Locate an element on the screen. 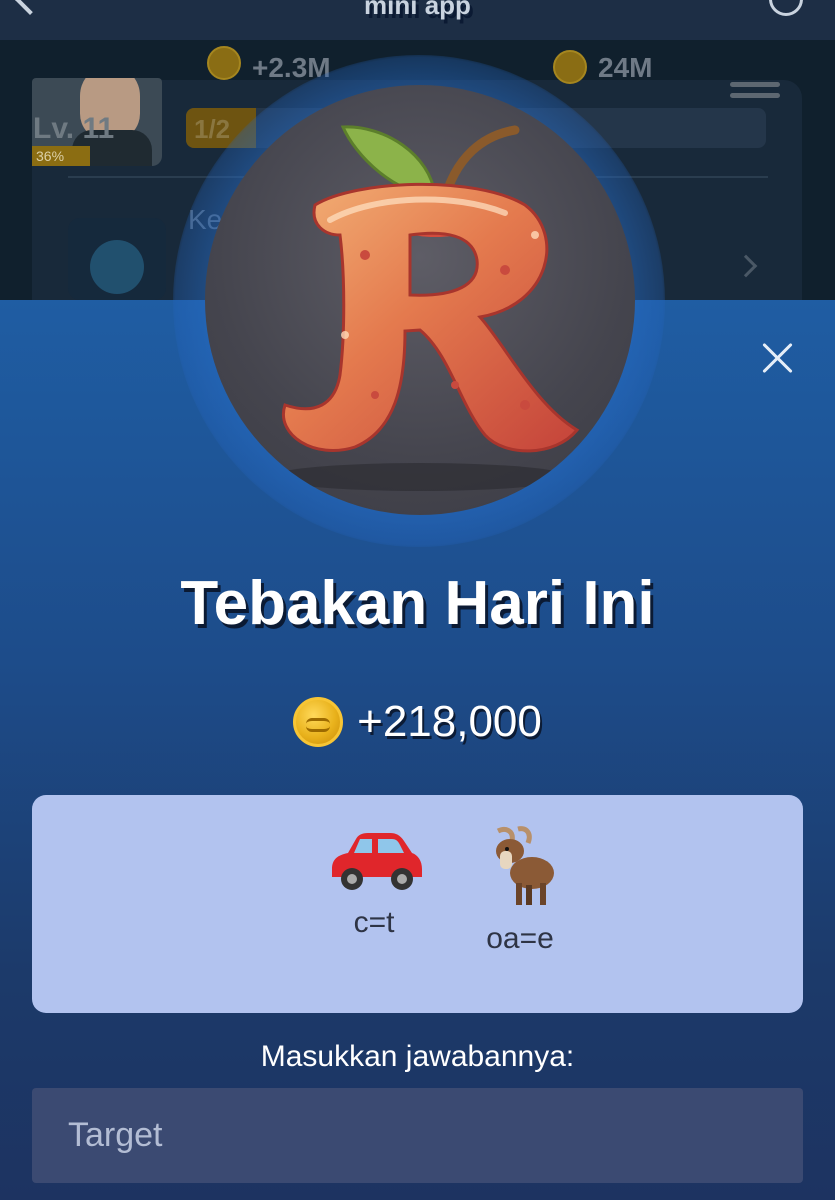  level-label: Lv. 11 is located at coordinates (74, 128).